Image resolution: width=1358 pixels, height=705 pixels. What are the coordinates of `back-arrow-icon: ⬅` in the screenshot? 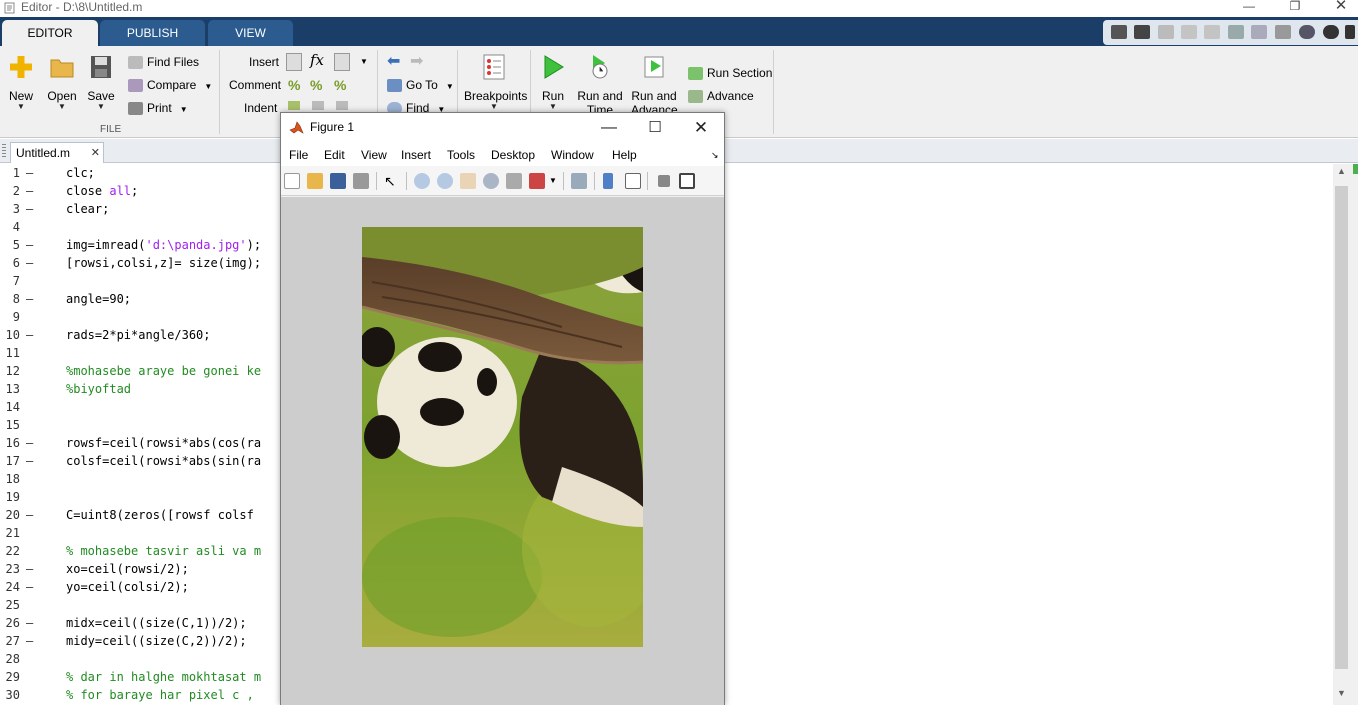 It's located at (393, 62).